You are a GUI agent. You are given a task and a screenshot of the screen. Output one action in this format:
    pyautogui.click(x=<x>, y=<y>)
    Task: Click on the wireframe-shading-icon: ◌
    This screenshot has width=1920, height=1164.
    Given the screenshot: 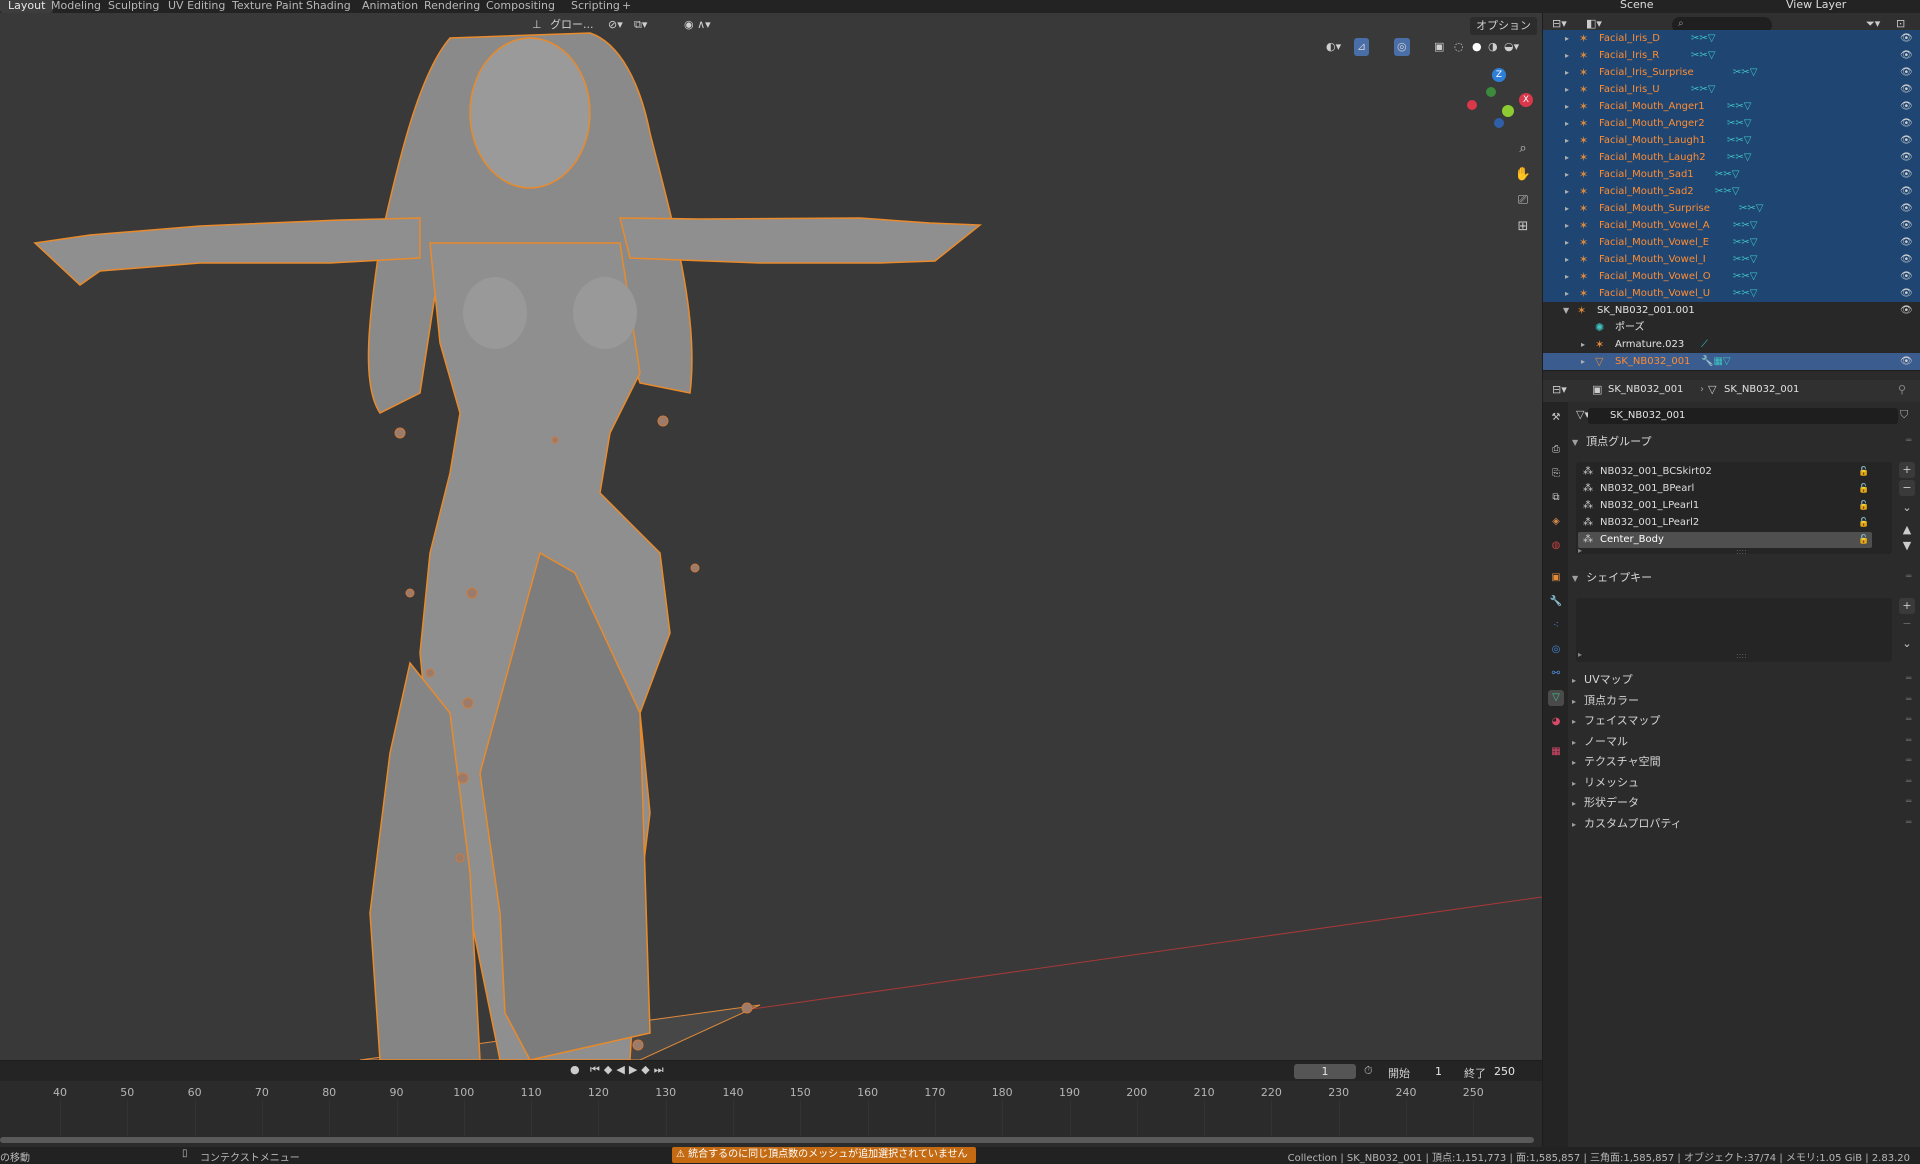 What is the action you would take?
    pyautogui.click(x=1459, y=47)
    